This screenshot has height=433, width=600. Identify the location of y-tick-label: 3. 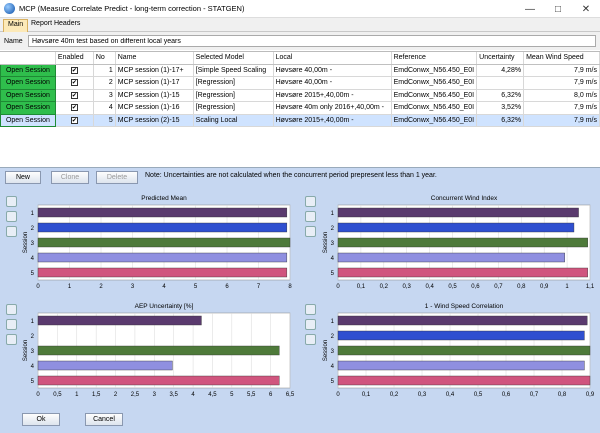
(333, 244).